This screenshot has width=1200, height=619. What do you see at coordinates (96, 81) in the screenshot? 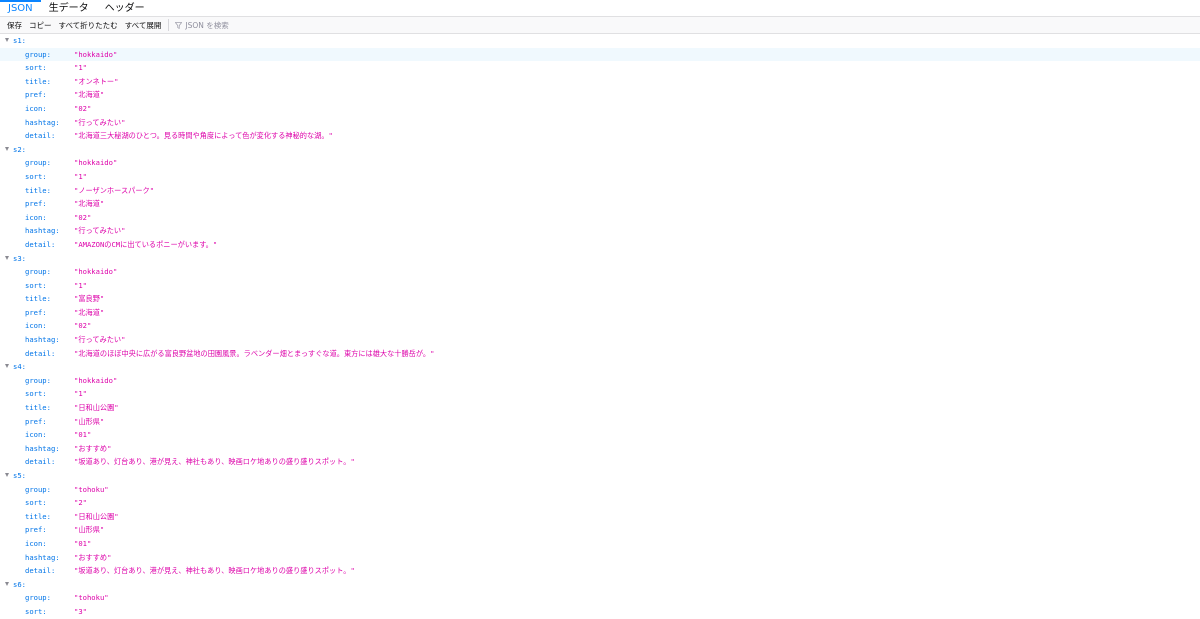
I see `property-value: "オンネトー"` at bounding box center [96, 81].